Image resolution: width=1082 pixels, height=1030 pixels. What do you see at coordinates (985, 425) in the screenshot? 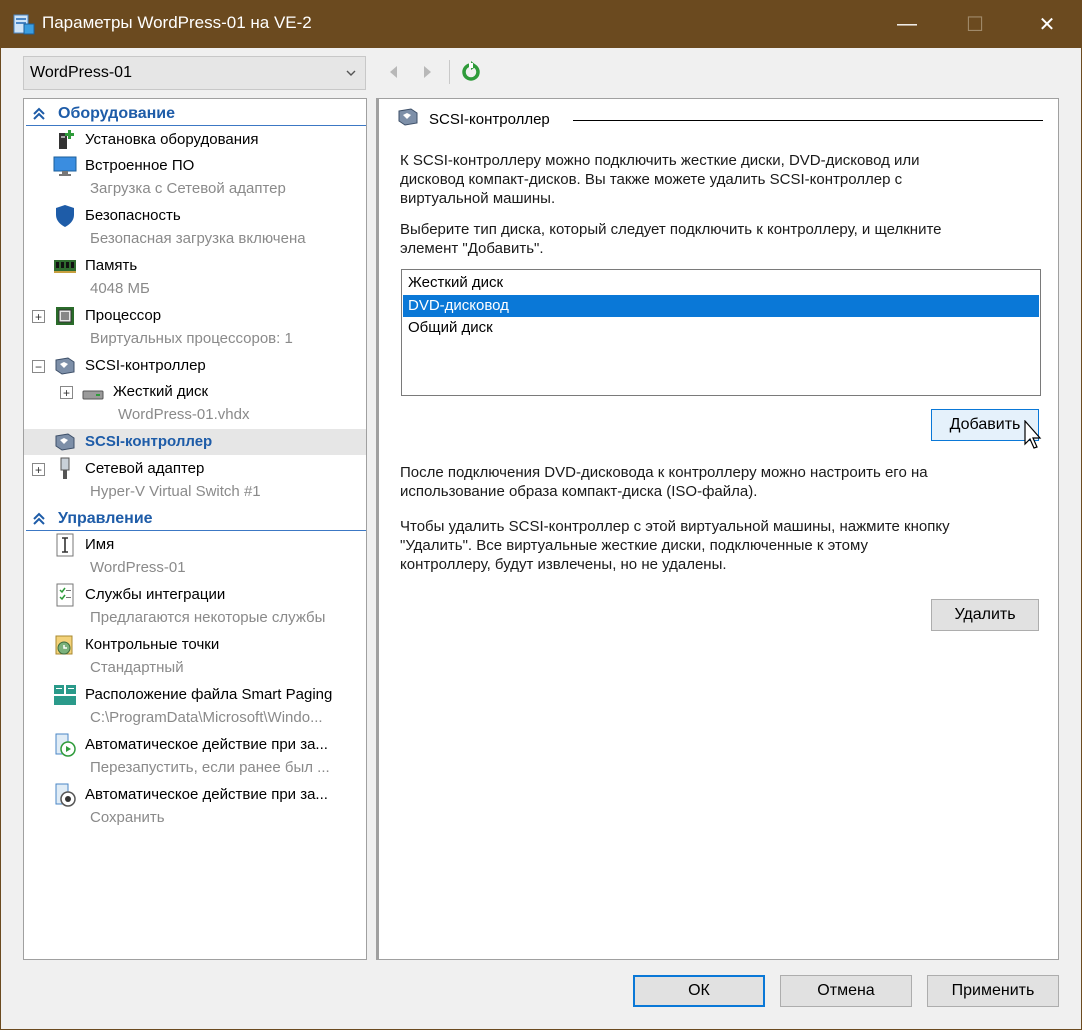
I see `add-button: Добавить` at bounding box center [985, 425].